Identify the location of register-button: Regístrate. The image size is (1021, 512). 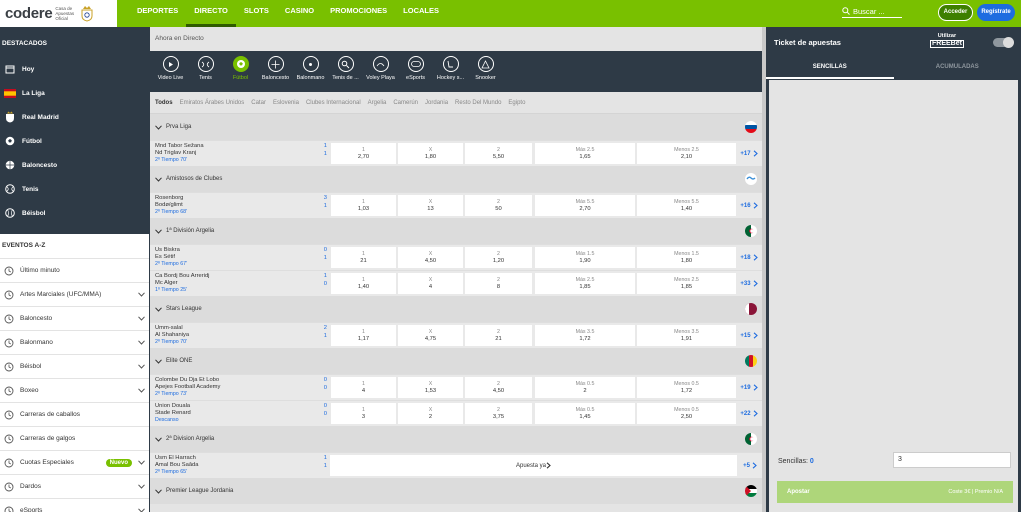
(996, 12).